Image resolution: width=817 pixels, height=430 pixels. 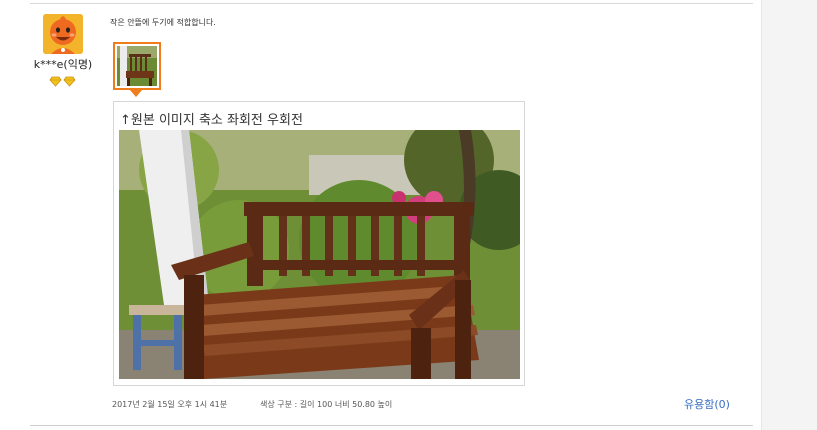 What do you see at coordinates (63, 64) in the screenshot?
I see `reviewer-name: k***e(익명)` at bounding box center [63, 64].